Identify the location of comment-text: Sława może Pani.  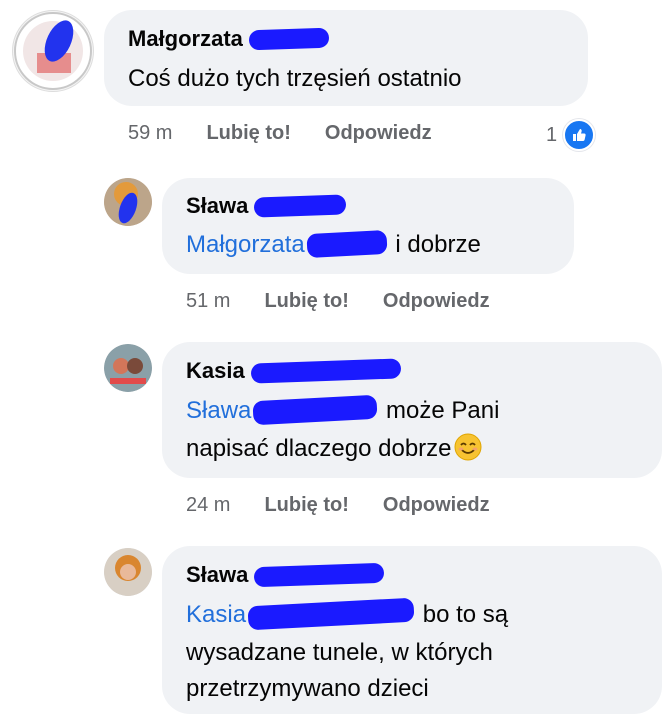
(342, 411).